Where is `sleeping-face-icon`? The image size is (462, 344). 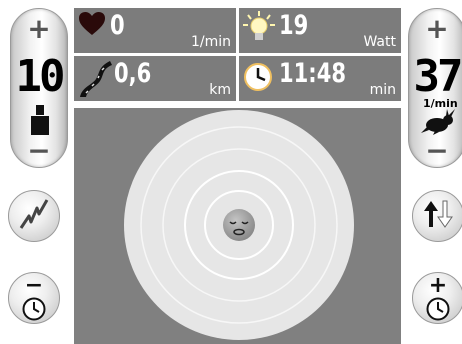
sleeping-face-icon is located at coordinates (239, 227).